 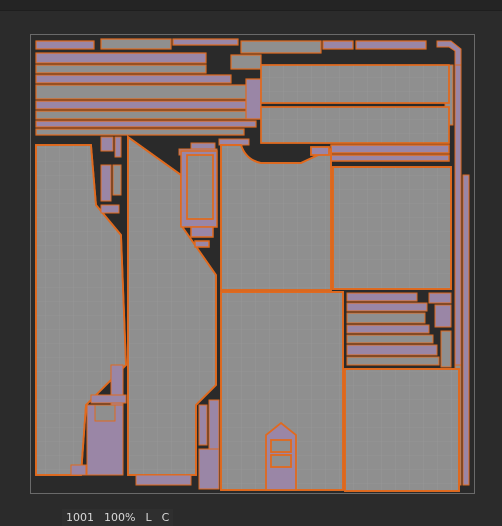 What do you see at coordinates (80, 517) in the screenshot?
I see `uv-tile-label: 1001` at bounding box center [80, 517].